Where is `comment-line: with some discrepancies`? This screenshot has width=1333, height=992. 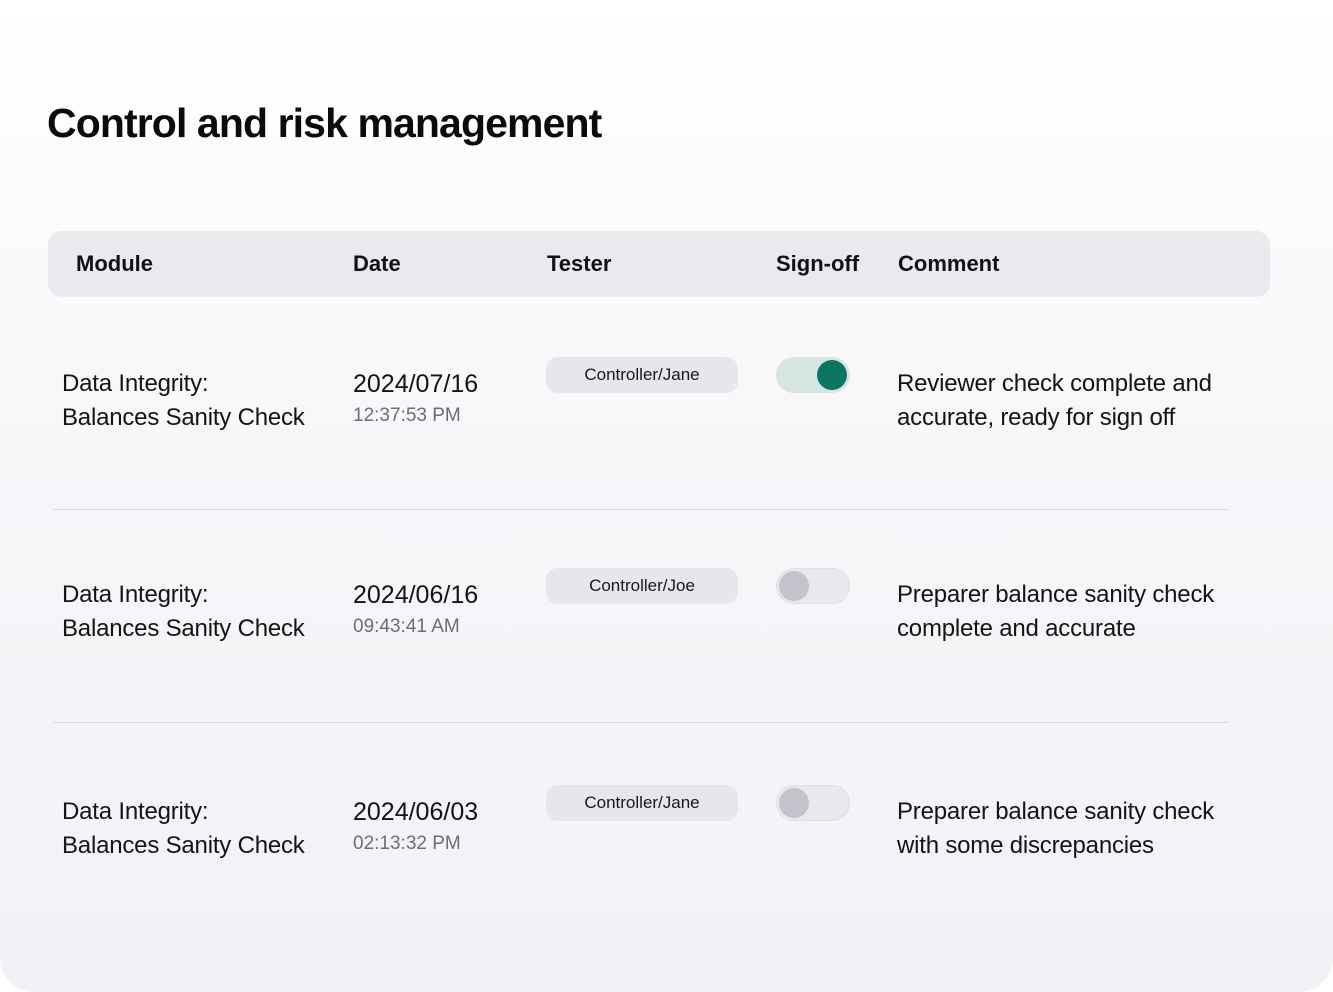
comment-line: with some discrepancies is located at coordinates (1025, 845).